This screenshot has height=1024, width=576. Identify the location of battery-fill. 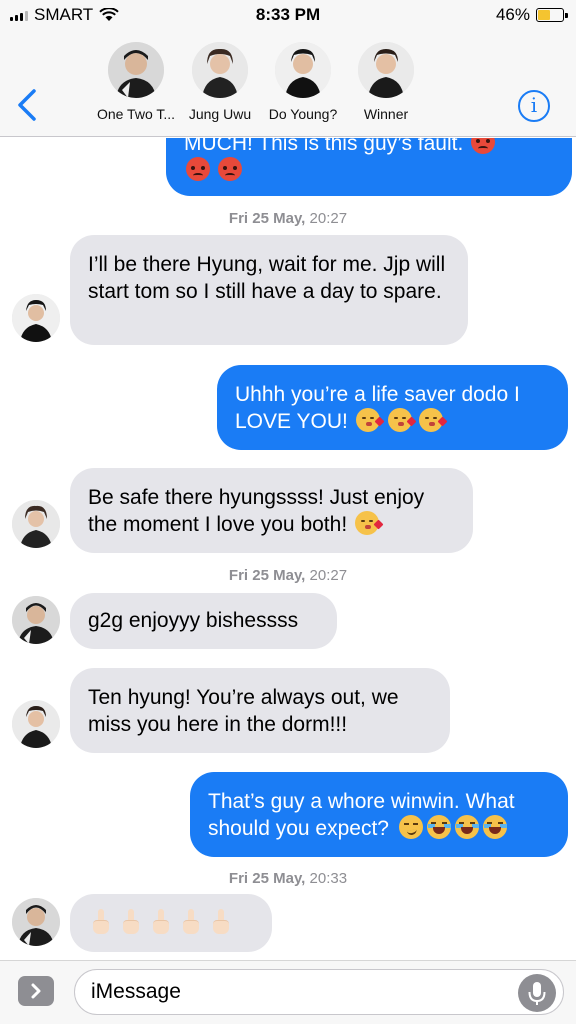
(544, 15).